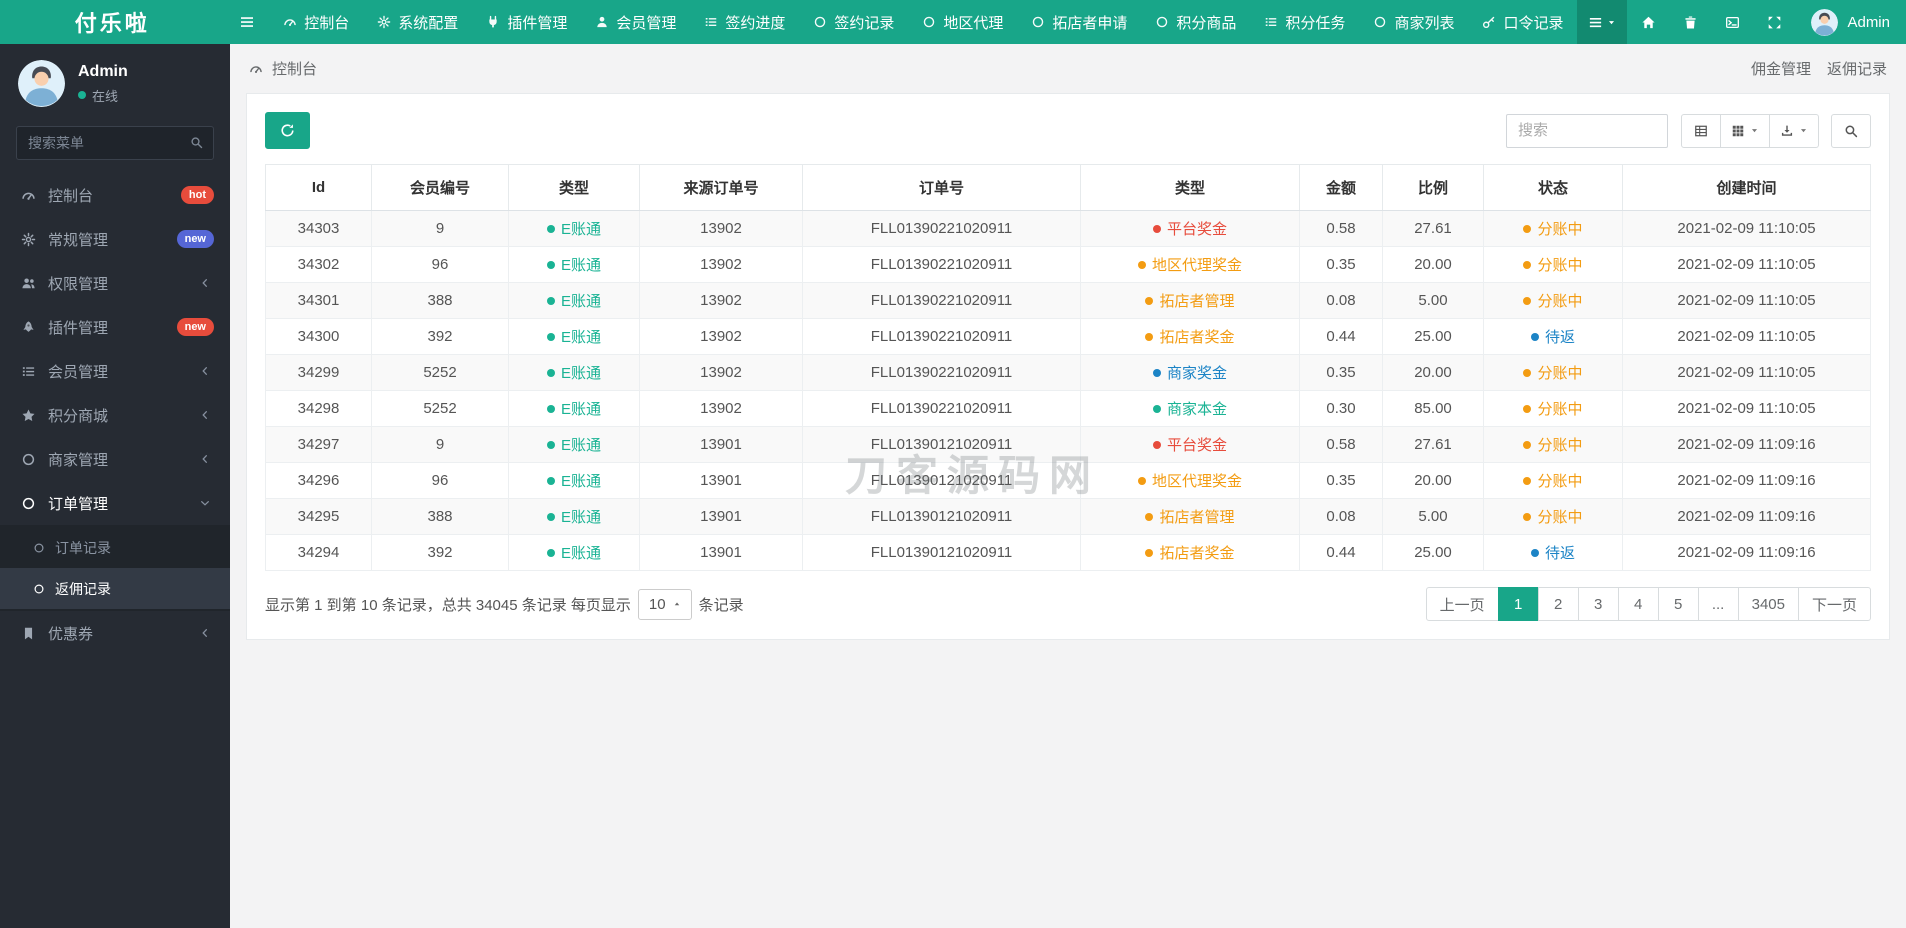  I want to click on topnav-item: 插件管理, so click(526, 22).